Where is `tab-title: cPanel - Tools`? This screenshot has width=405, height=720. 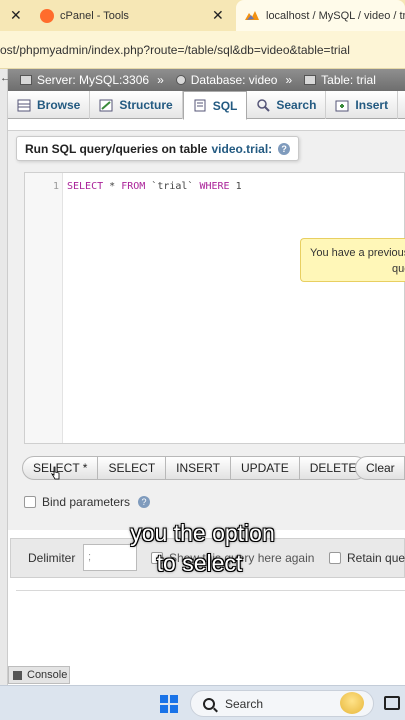 tab-title: cPanel - Tools is located at coordinates (94, 15).